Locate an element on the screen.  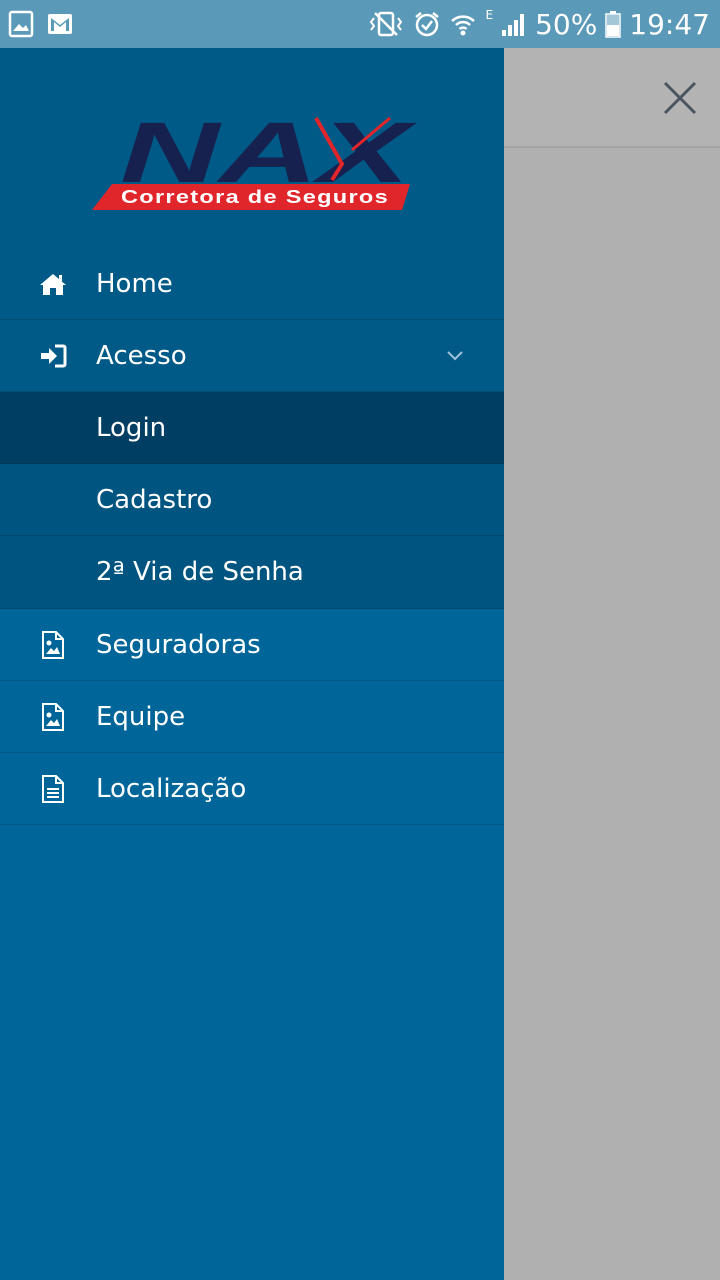
status-right: E 50% 19:47 is located at coordinates (538, 24).